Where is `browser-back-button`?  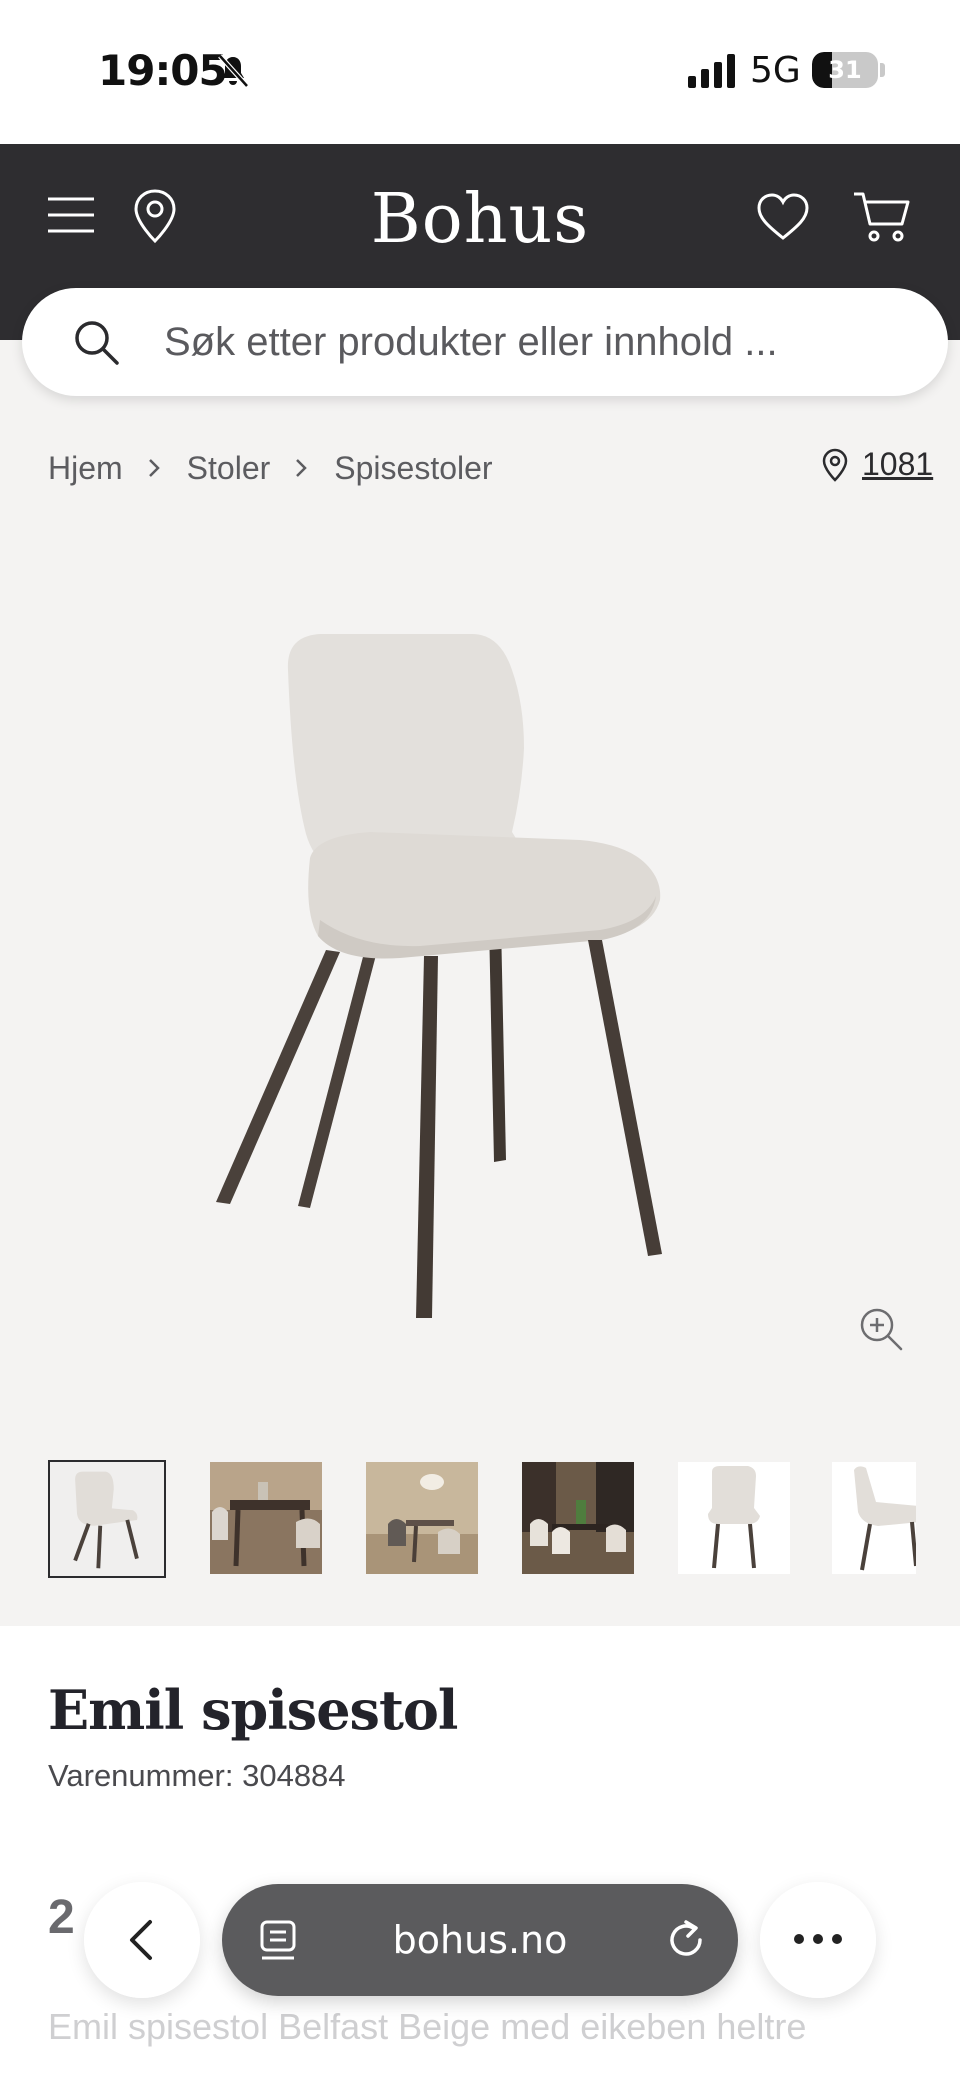 browser-back-button is located at coordinates (142, 1940).